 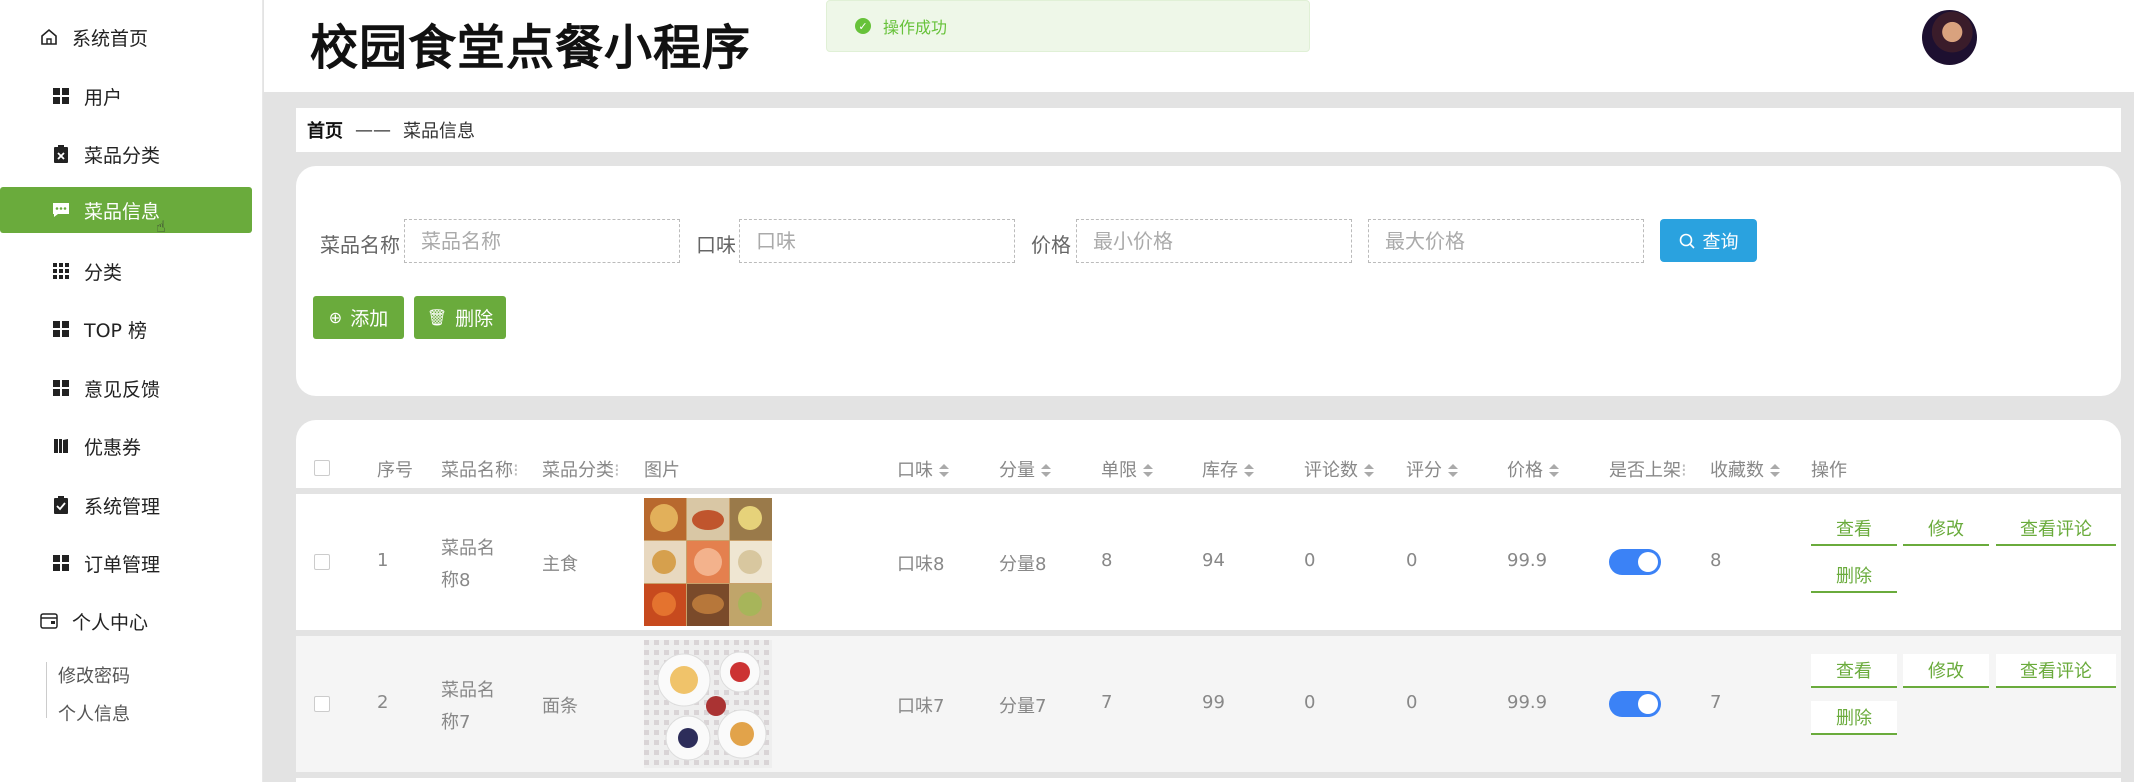 I want to click on sidebar-item-orders: 订单管理, so click(x=126, y=563).